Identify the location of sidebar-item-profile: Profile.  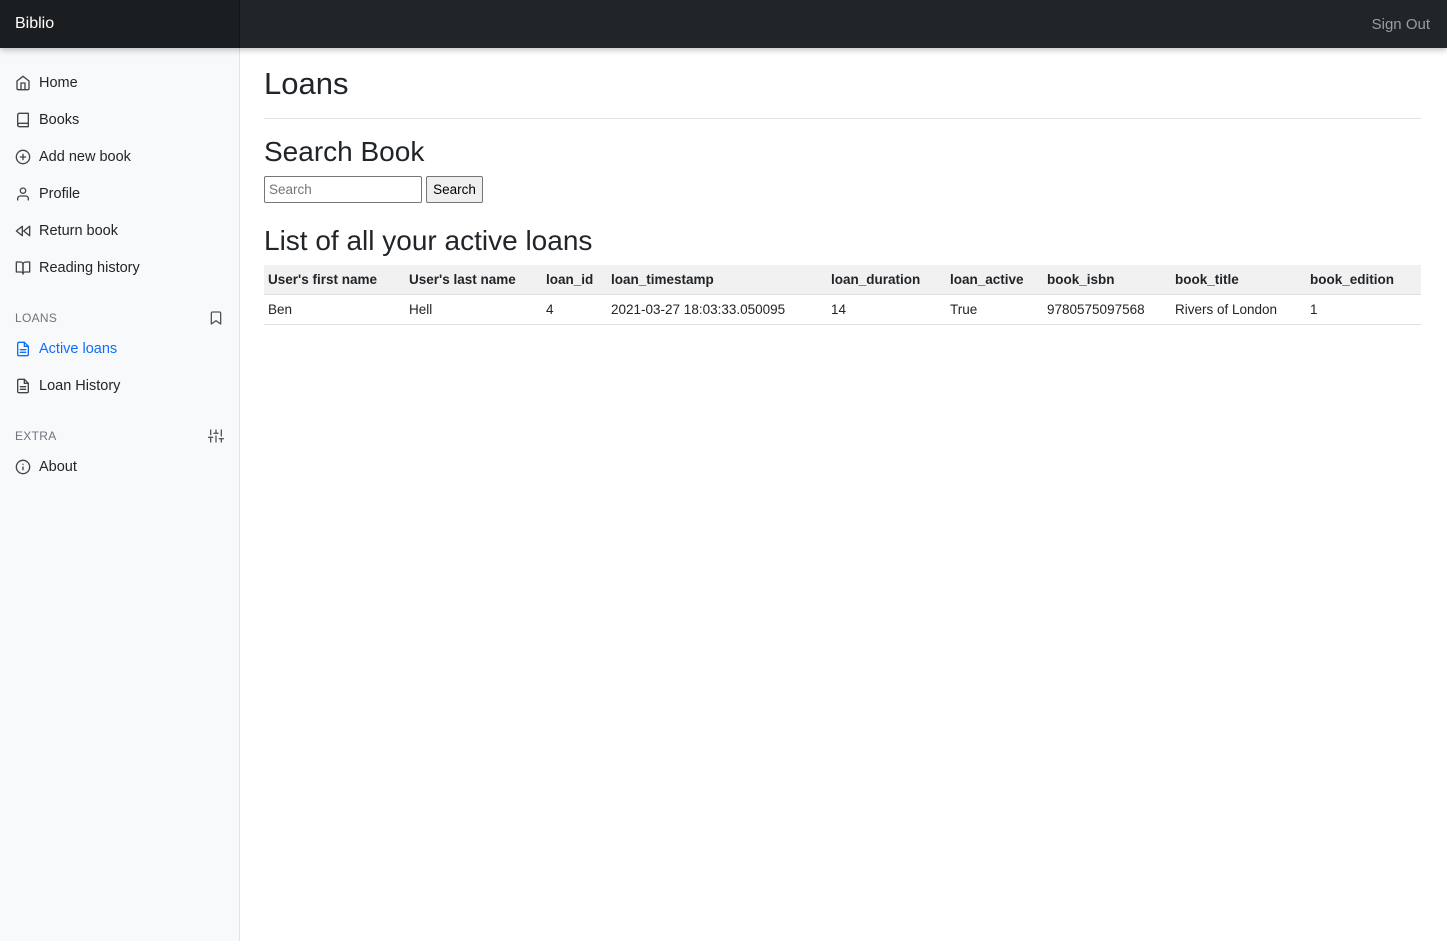
(47, 194).